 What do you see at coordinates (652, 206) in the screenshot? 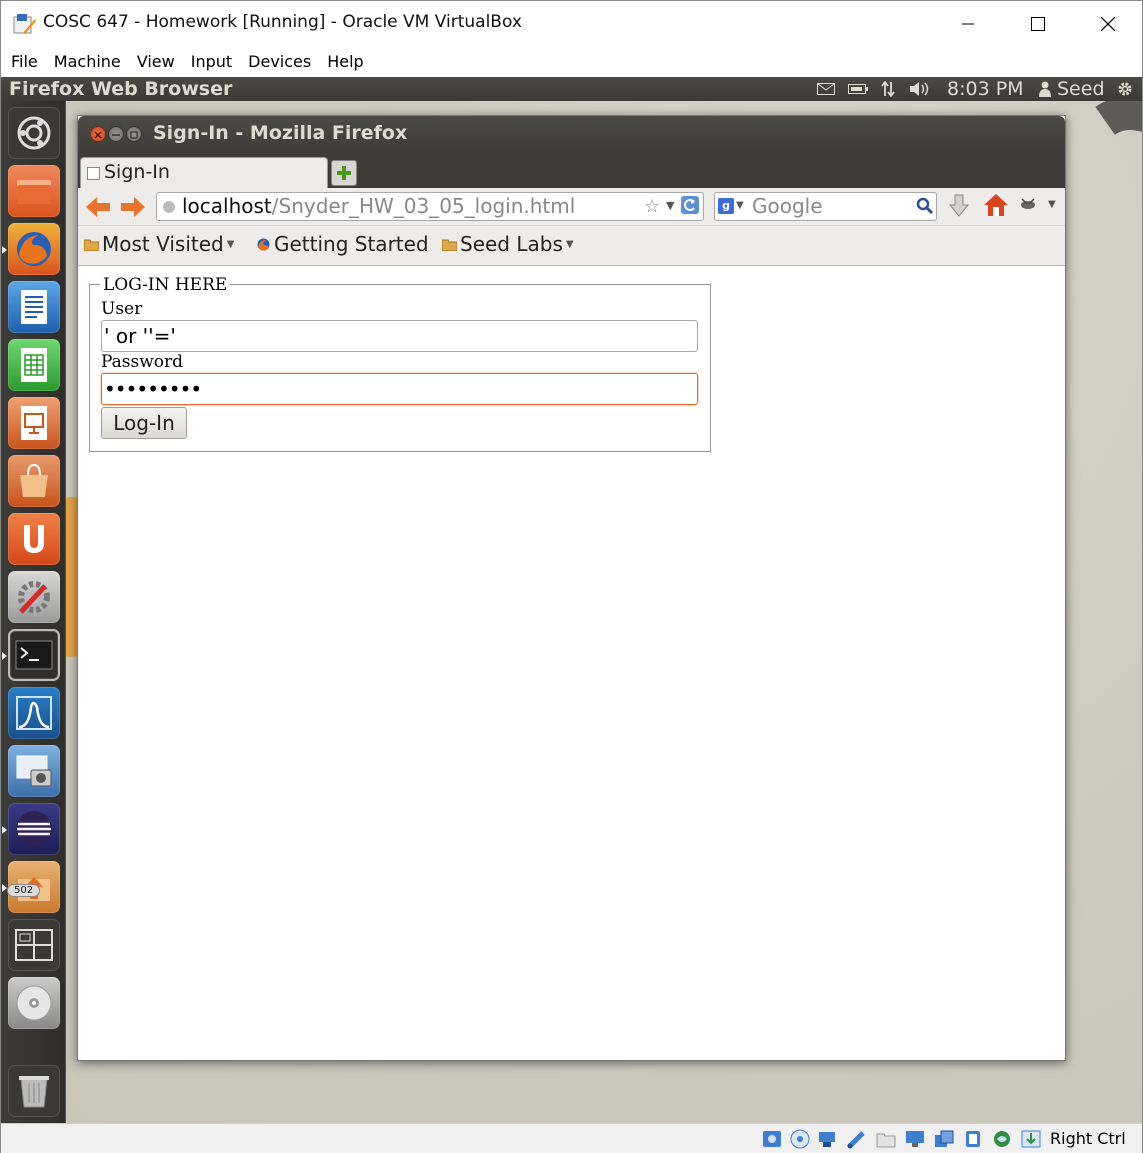
I see `bookmark-star-icon: ☆` at bounding box center [652, 206].